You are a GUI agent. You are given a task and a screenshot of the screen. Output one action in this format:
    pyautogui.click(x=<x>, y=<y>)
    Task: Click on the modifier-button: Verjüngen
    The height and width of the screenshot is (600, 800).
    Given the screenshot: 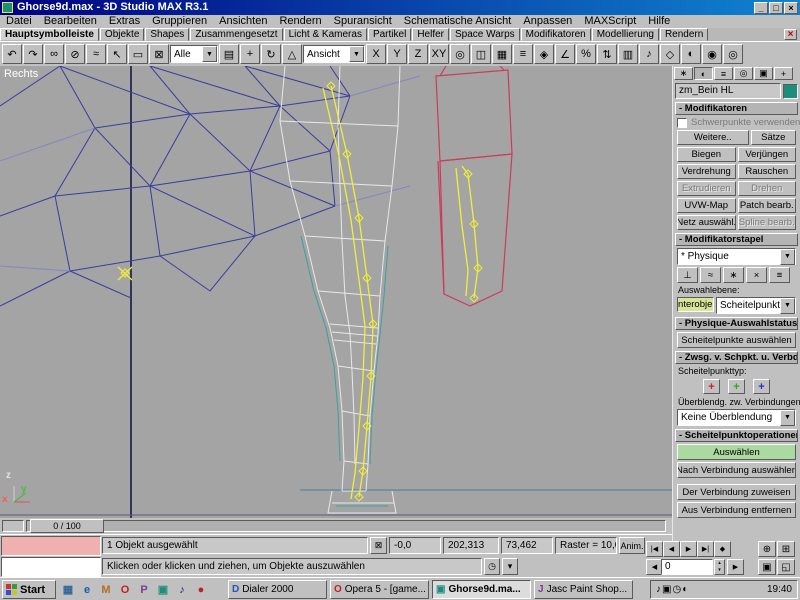 What is the action you would take?
    pyautogui.click(x=766, y=154)
    